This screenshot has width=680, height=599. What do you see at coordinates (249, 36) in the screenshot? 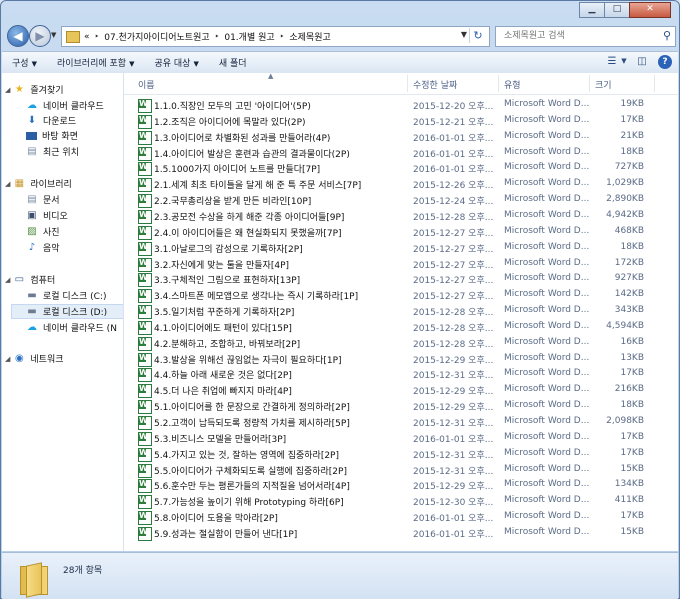
I see `breadcrumb-item: 01.개별 원고` at bounding box center [249, 36].